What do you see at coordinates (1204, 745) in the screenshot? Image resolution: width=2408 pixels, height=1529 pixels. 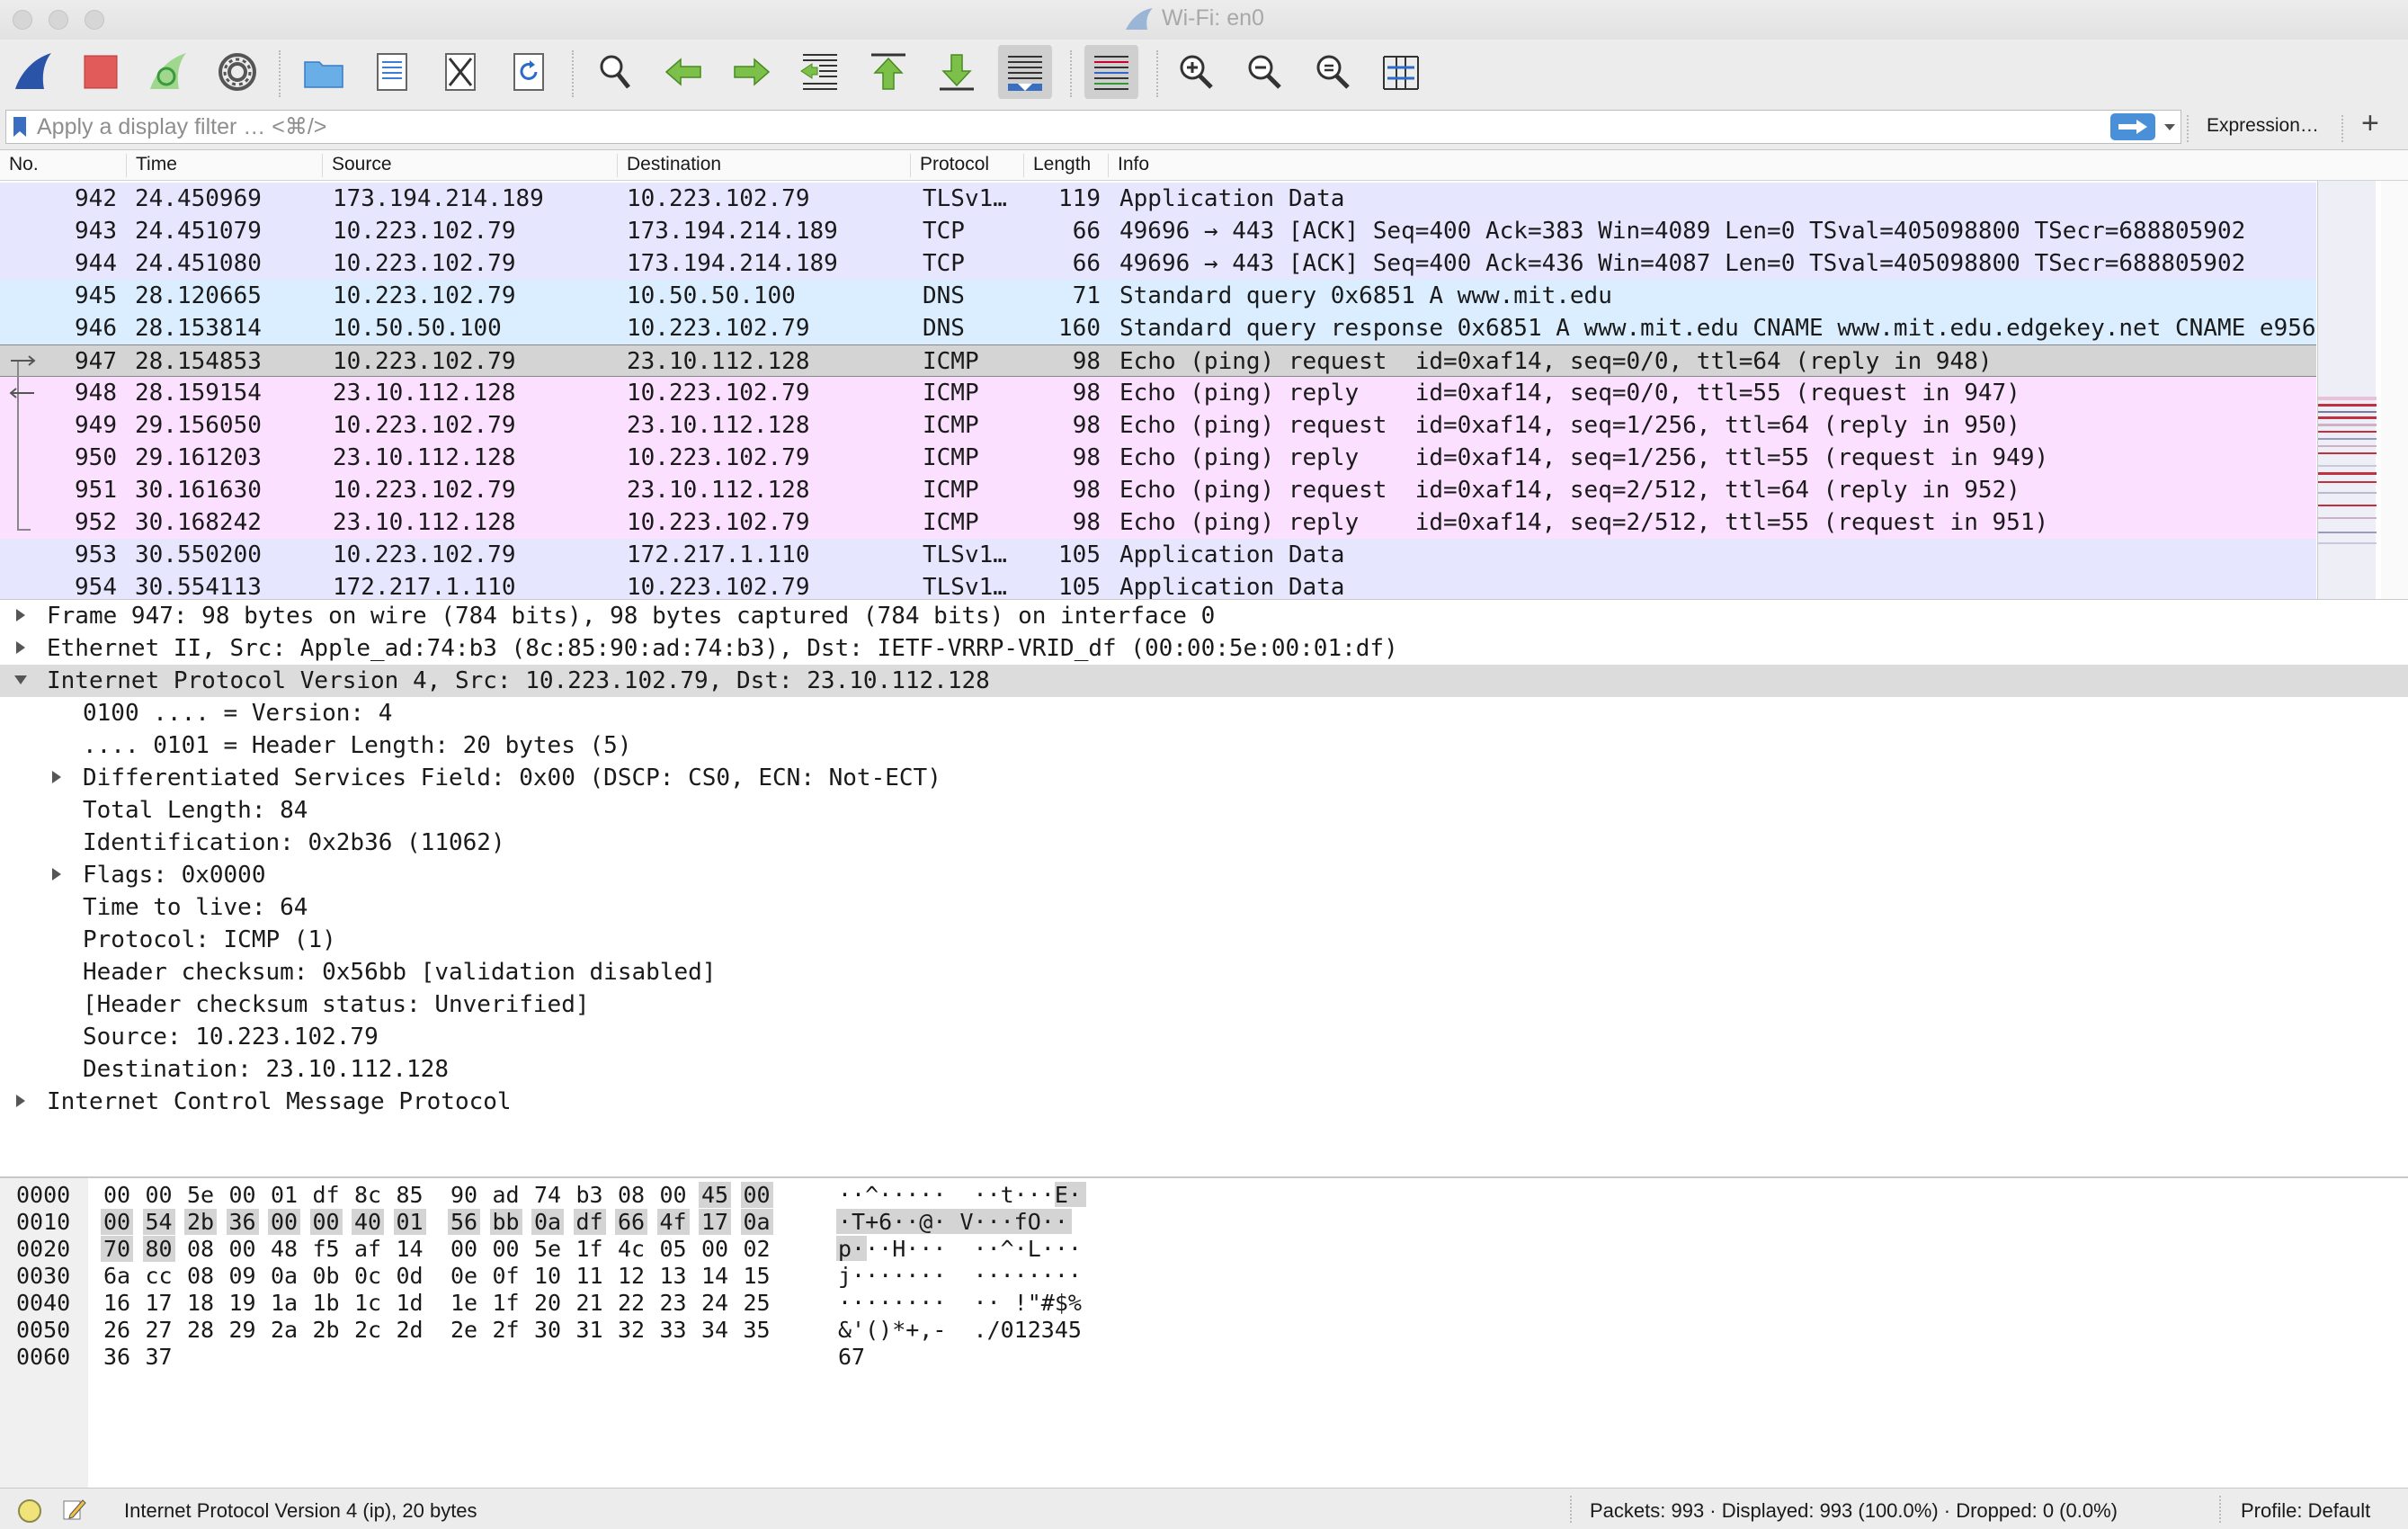 I see `detail-tree-item: .... 0101 = Header Length: 20 bytes (5)` at bounding box center [1204, 745].